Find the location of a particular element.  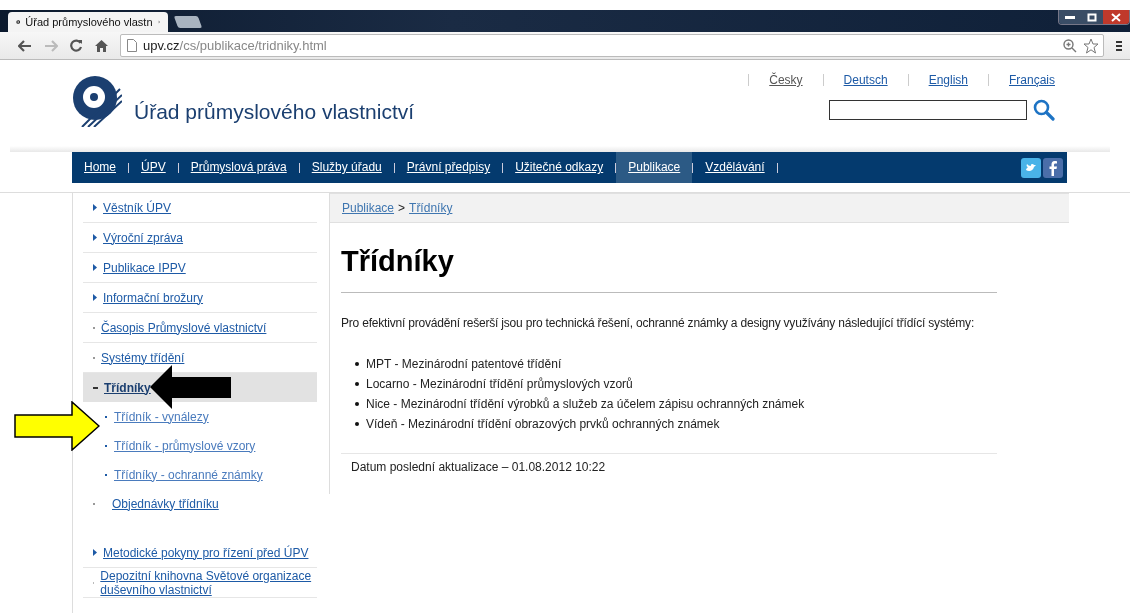

nav-link: Užitečné odkazy is located at coordinates (559, 167).